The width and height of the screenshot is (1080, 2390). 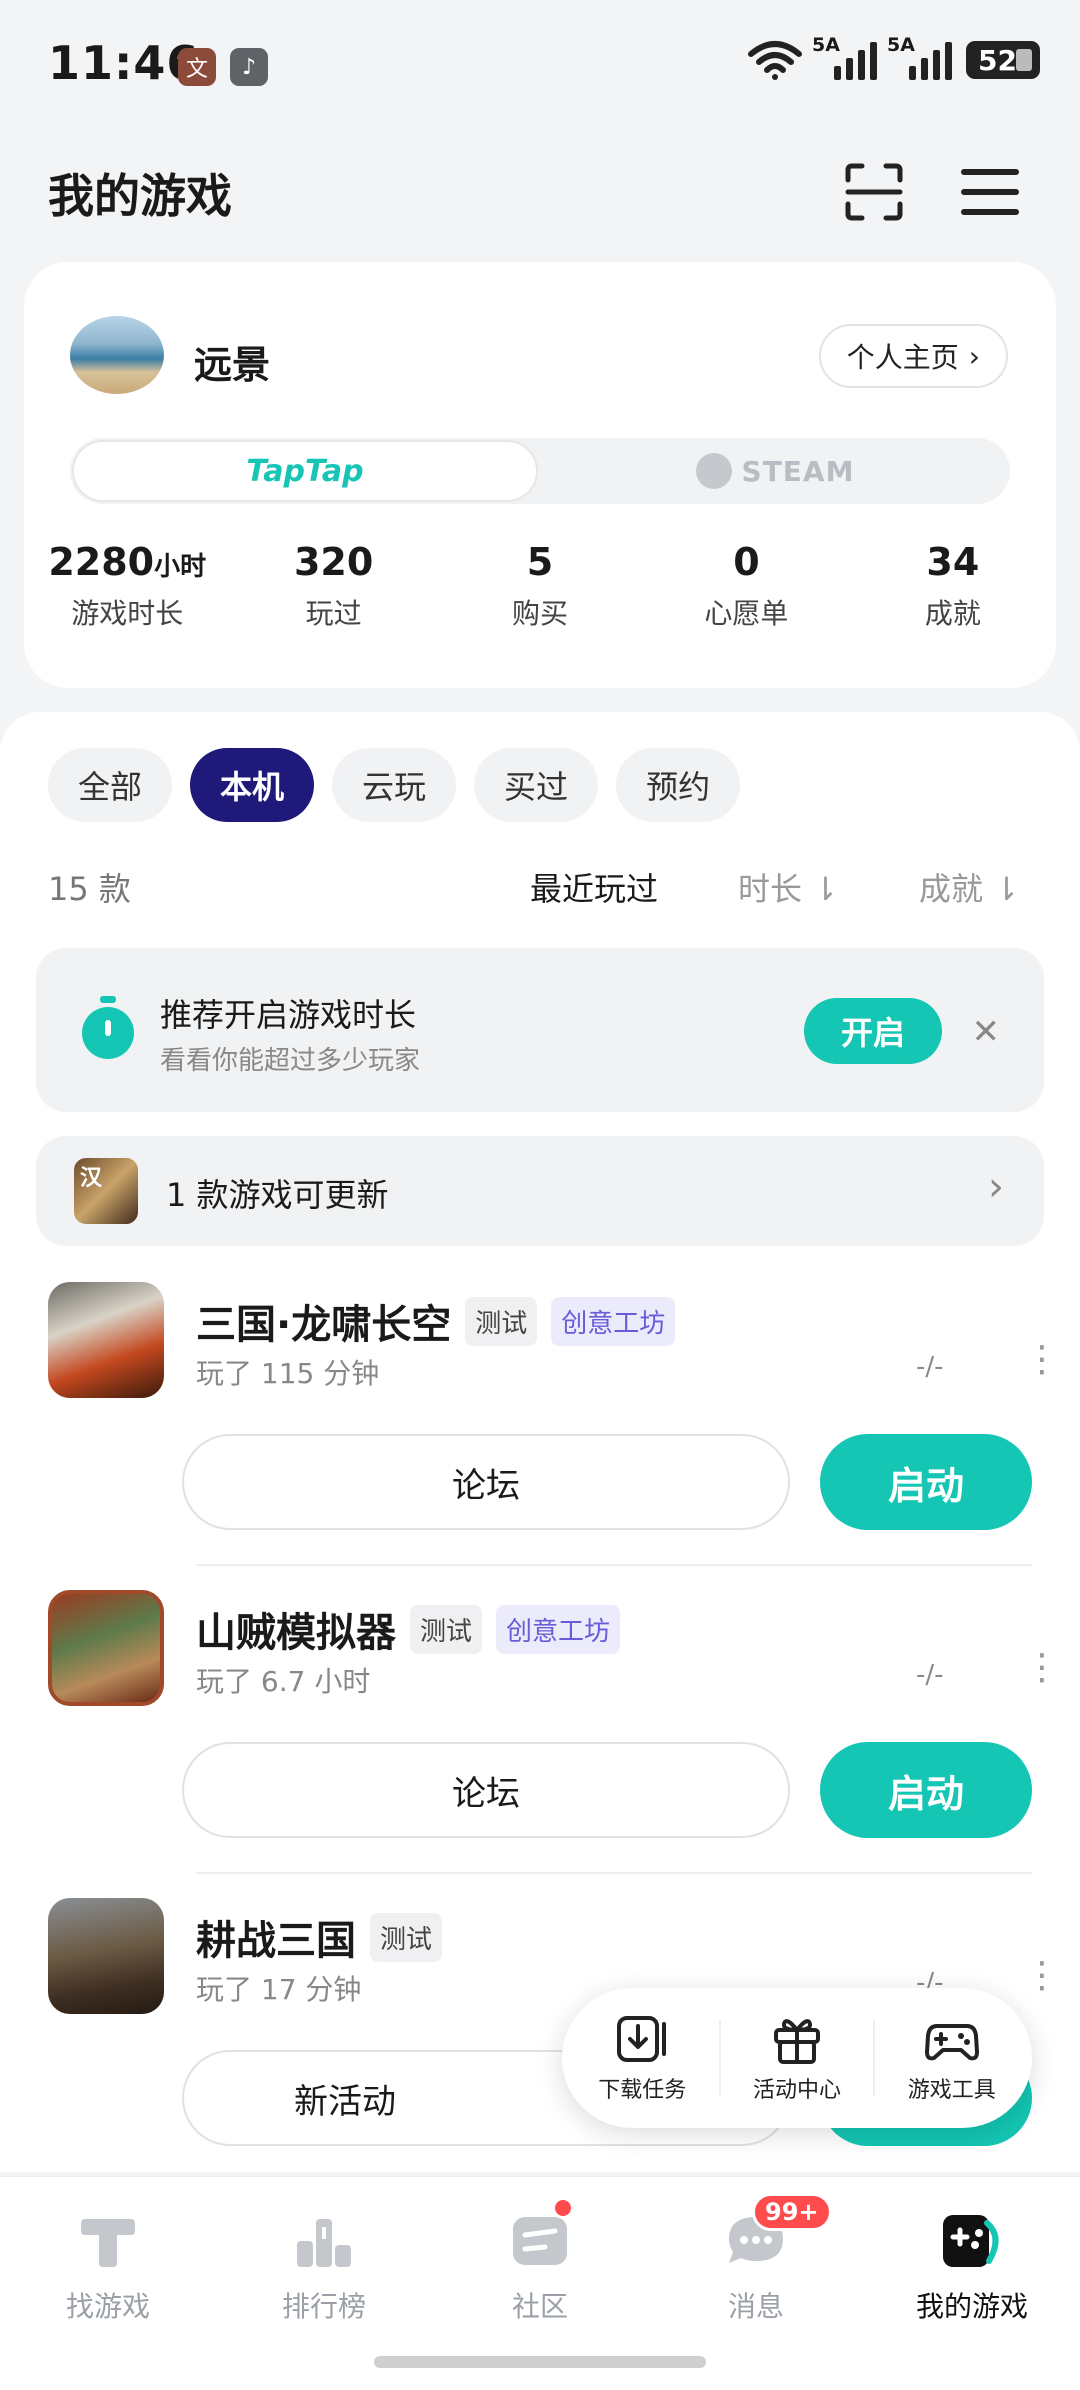 I want to click on download-tasks-button: 下载任务, so click(x=642, y=2058).